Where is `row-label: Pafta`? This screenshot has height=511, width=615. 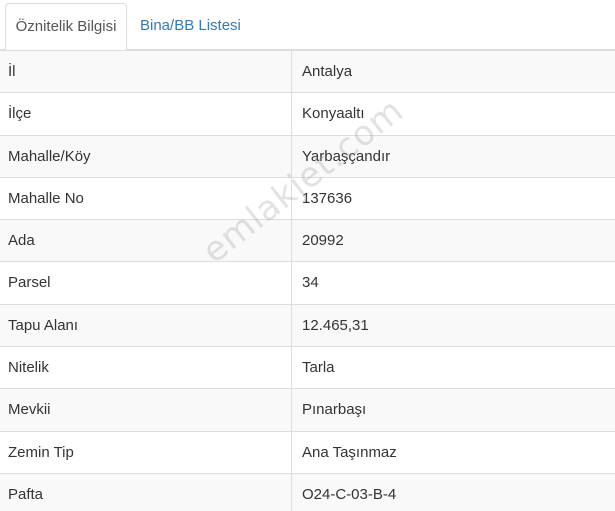
row-label: Pafta is located at coordinates (26, 494).